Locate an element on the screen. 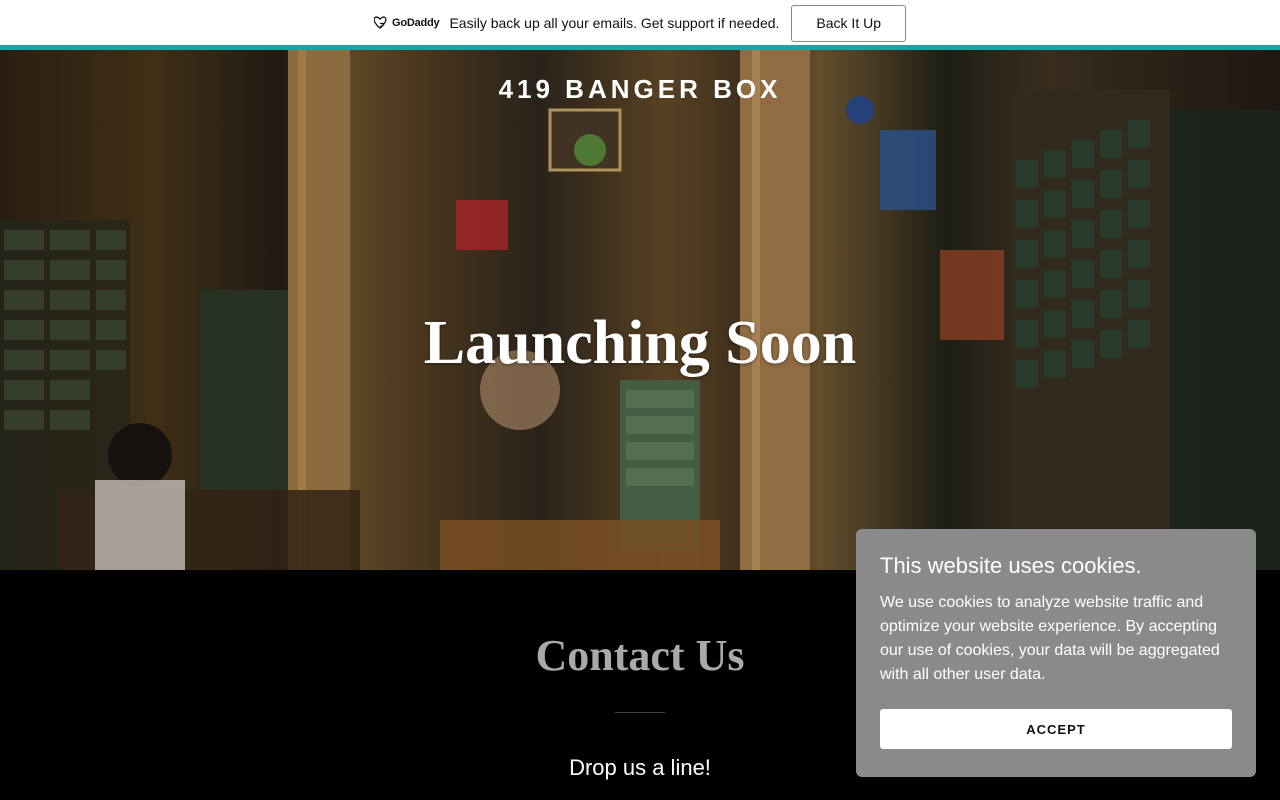 This screenshot has width=1280, height=800. godaddy-logo: GoDaddy is located at coordinates (406, 23).